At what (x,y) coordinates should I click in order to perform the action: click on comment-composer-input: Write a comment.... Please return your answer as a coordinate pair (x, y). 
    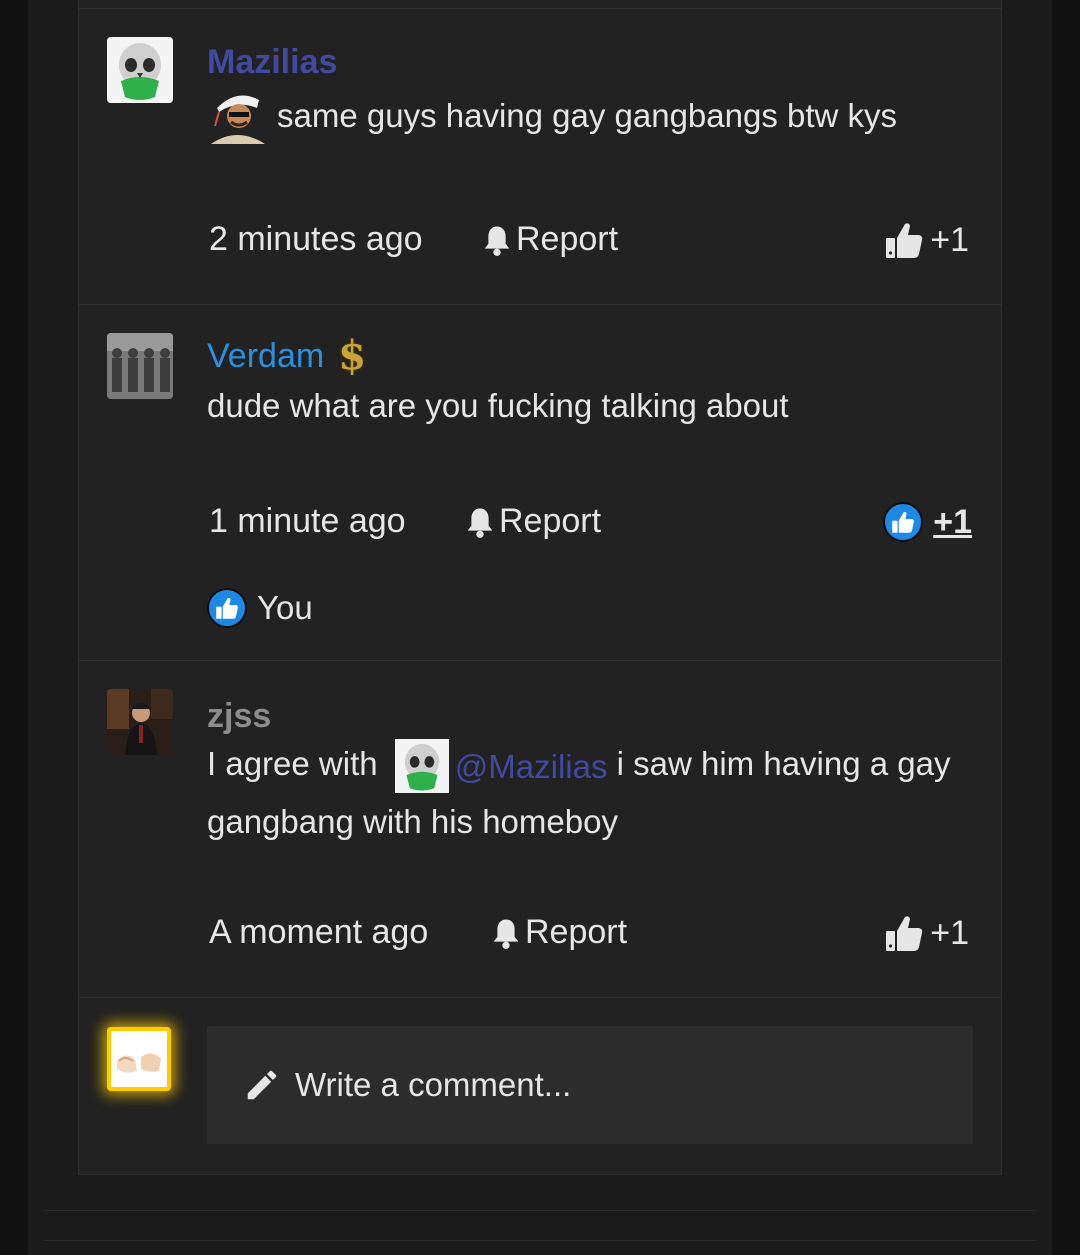
    Looking at the image, I should click on (590, 1085).